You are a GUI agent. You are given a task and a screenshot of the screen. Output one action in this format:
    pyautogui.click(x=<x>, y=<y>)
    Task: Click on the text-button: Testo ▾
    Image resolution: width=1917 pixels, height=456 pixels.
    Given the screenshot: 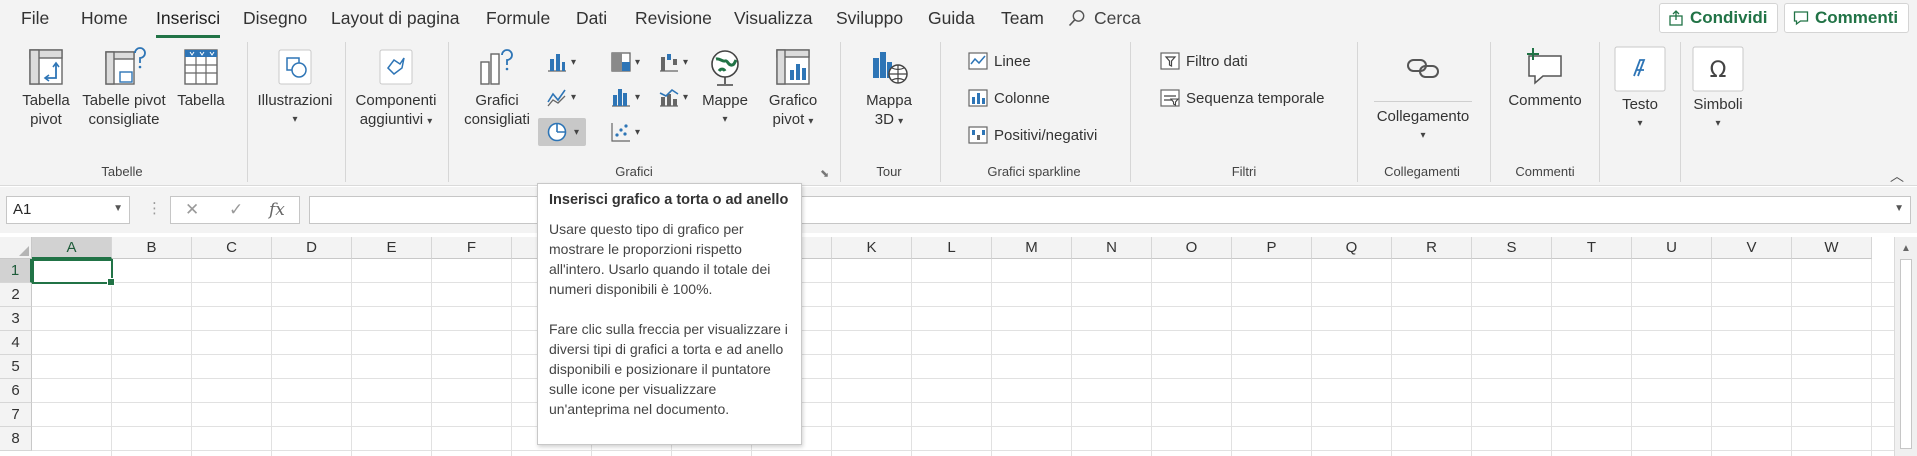 What is the action you would take?
    pyautogui.click(x=1640, y=89)
    